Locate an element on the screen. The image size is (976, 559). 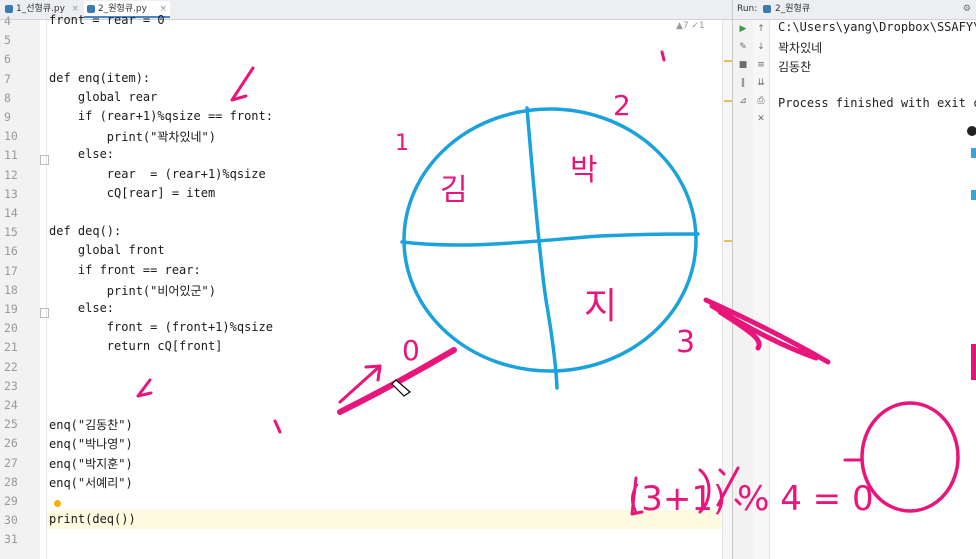
quadrant-label-3: 3 is located at coordinates (685, 342).